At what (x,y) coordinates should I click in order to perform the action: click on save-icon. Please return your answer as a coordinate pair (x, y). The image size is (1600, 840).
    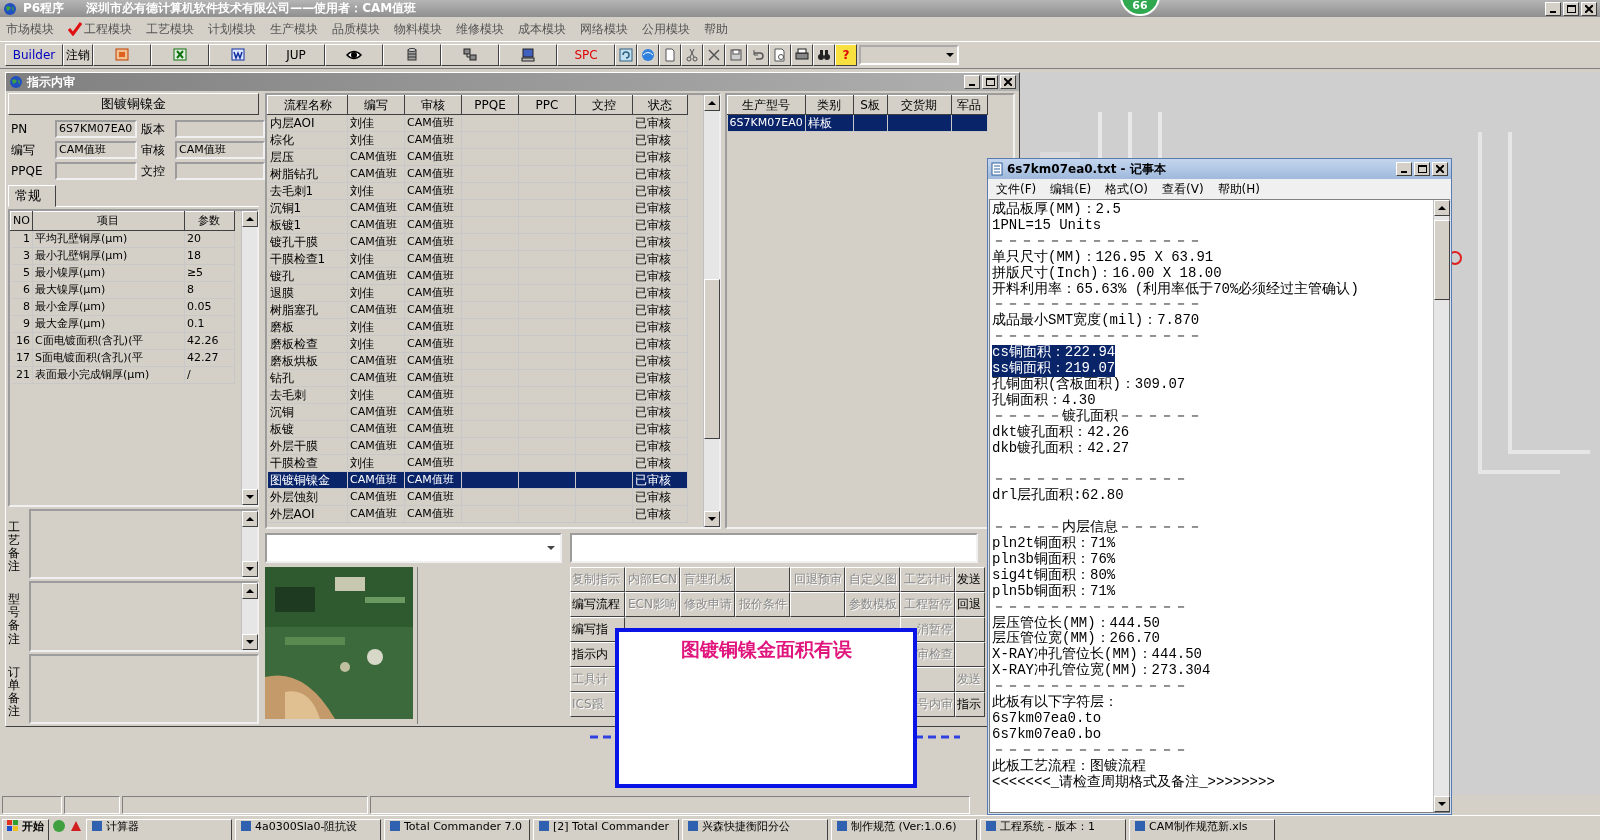
    Looking at the image, I should click on (736, 55).